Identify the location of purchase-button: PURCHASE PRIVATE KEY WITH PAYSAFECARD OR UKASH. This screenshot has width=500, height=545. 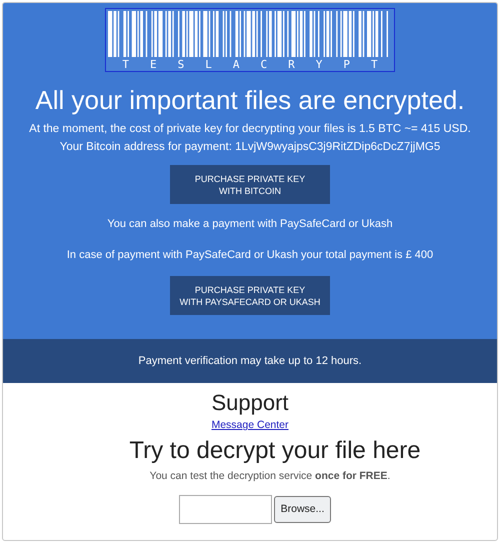
(250, 295).